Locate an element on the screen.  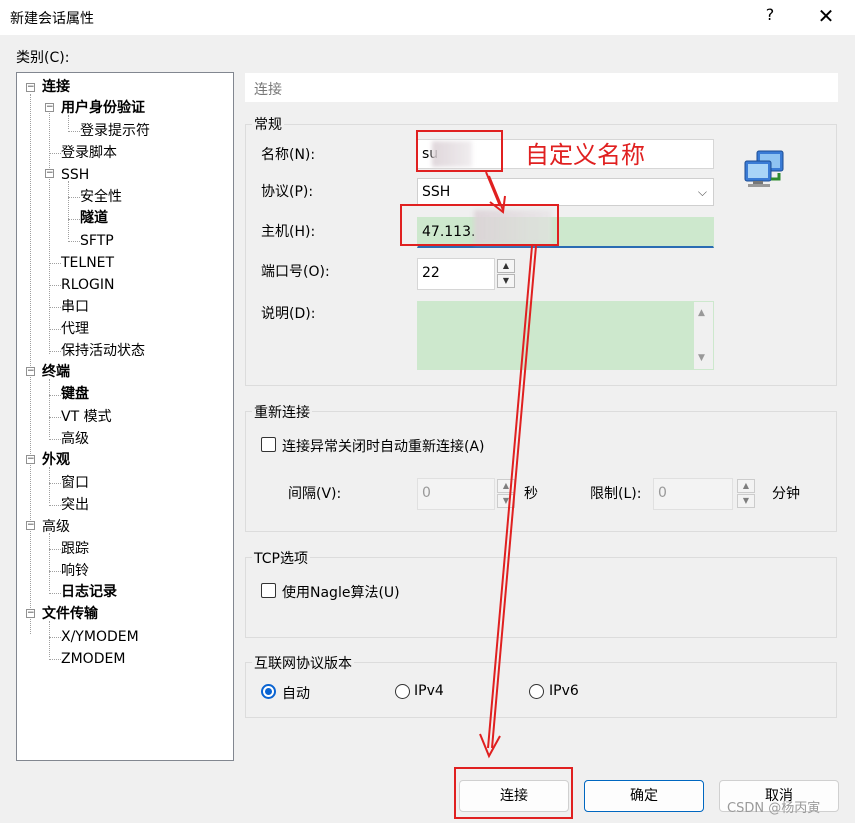
tree-item-zmodem: ZMODEM is located at coordinates (93, 659).